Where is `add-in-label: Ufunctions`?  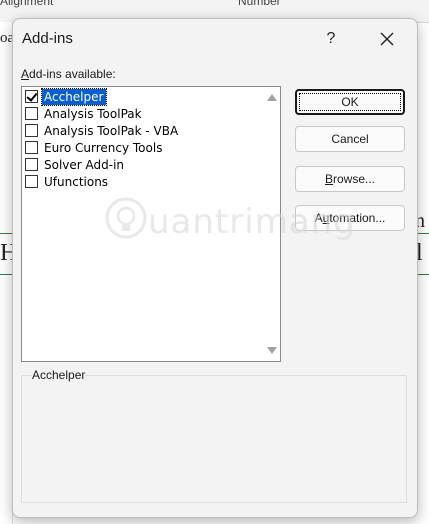 add-in-label: Ufunctions is located at coordinates (76, 181).